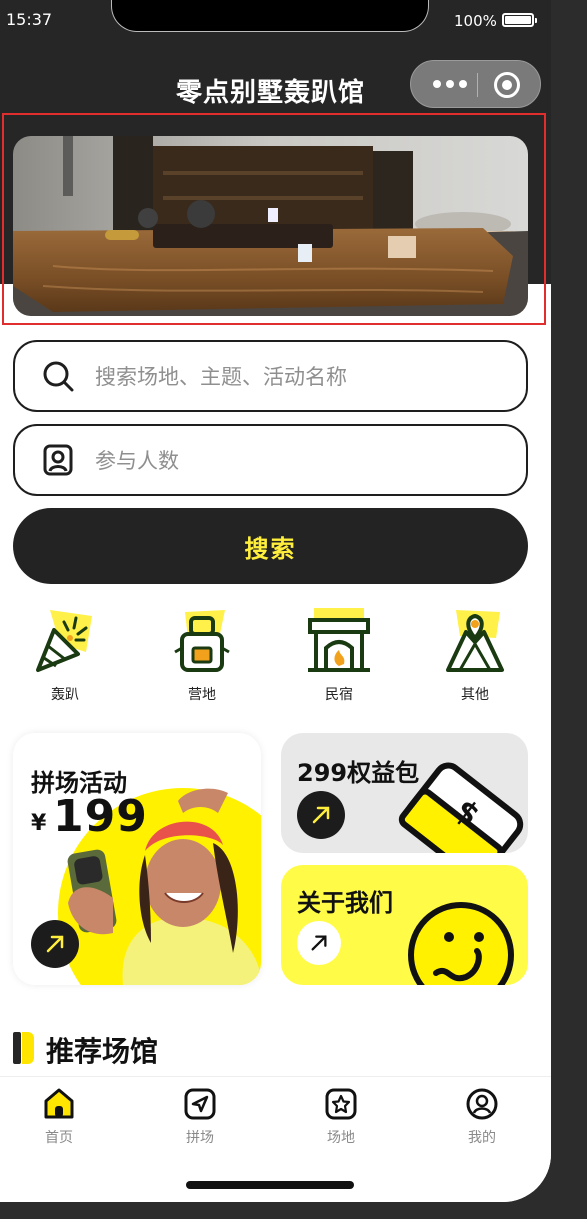 The image size is (587, 1219). I want to click on group-event-price: 199, so click(100, 816).